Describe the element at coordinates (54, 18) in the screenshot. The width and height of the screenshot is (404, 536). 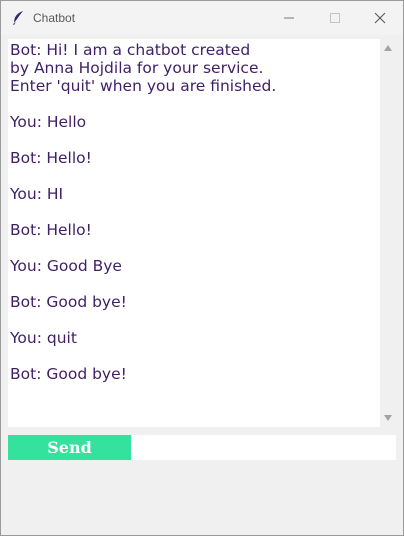
I see `window-title: Chatbot` at that location.